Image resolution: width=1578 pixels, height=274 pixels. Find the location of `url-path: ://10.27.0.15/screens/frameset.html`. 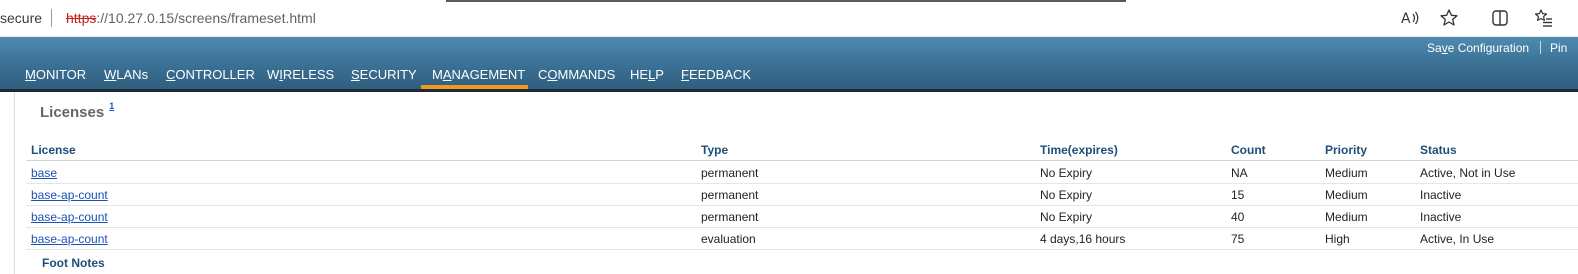

url-path: ://10.27.0.15/screens/frameset.html is located at coordinates (206, 18).